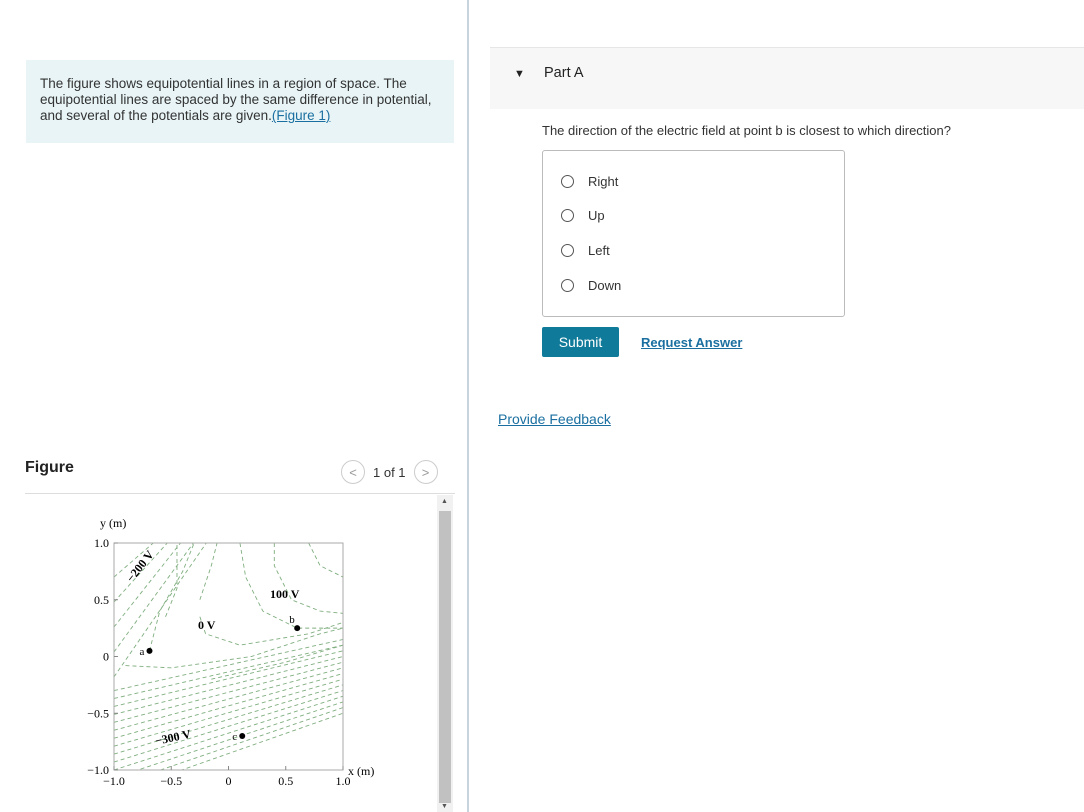 The image size is (1084, 812). Describe the element at coordinates (605, 285) in the screenshot. I see `choice-label: Down` at that location.